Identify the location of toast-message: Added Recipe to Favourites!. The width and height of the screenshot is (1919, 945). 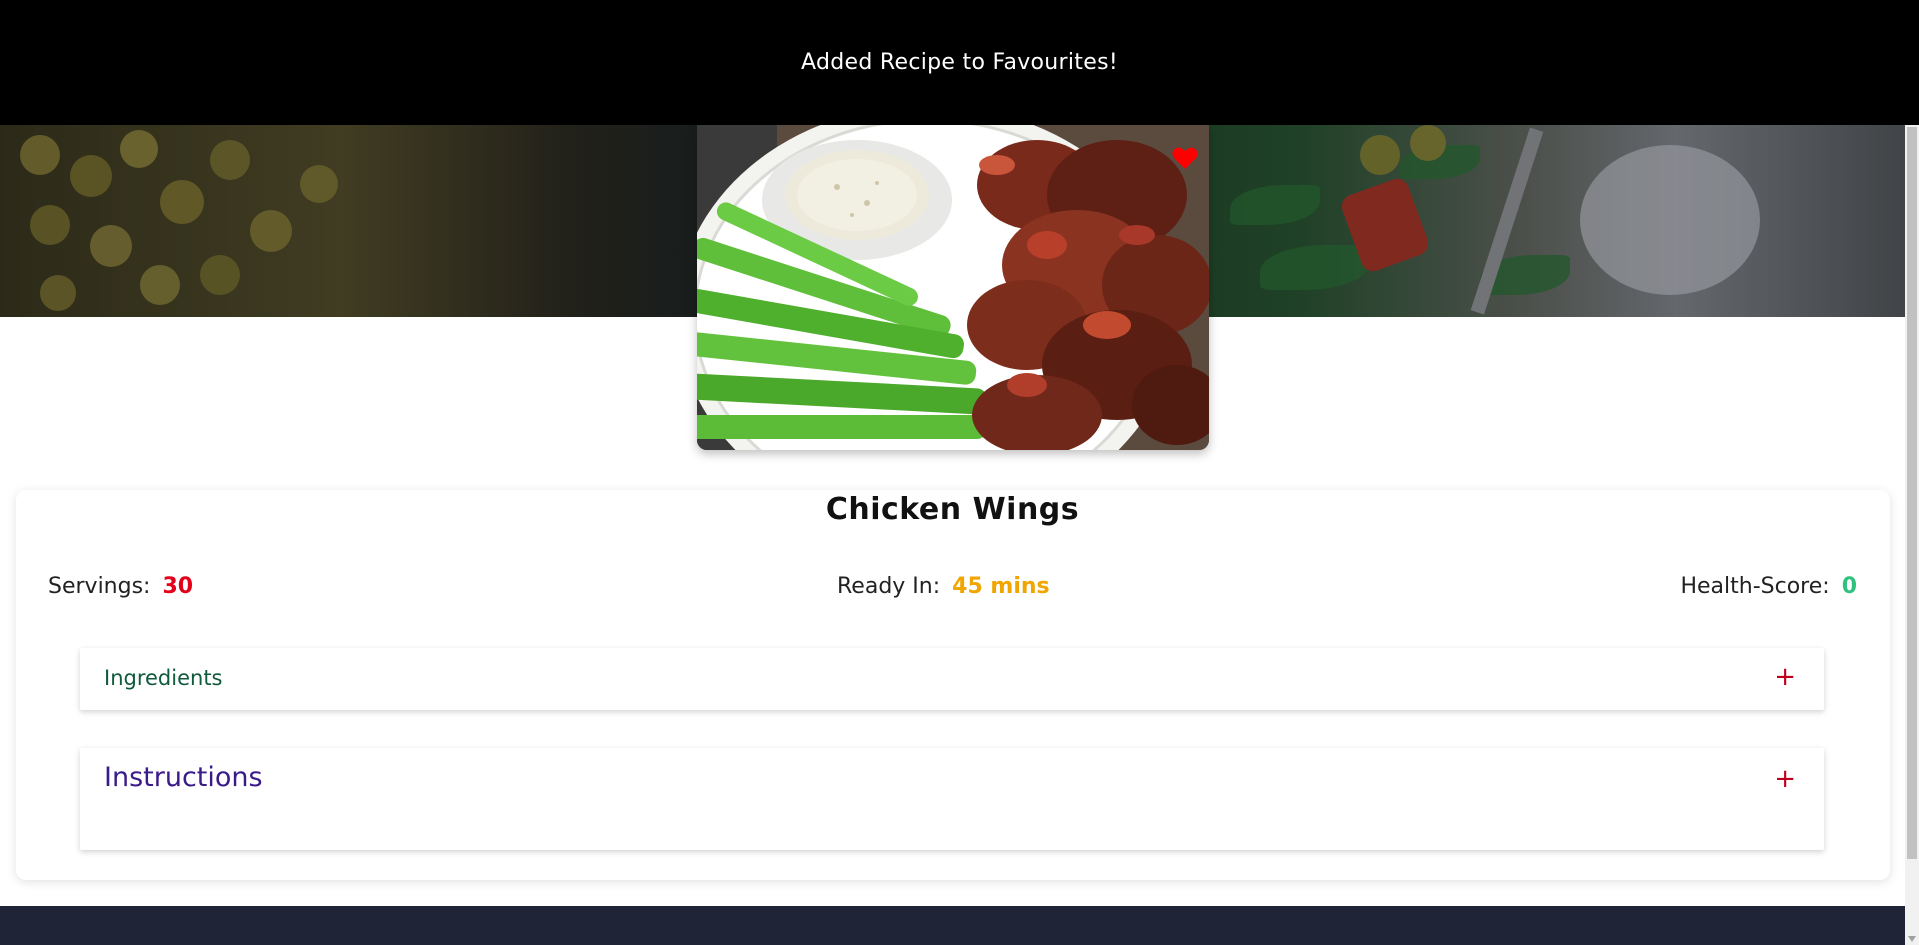
(959, 62).